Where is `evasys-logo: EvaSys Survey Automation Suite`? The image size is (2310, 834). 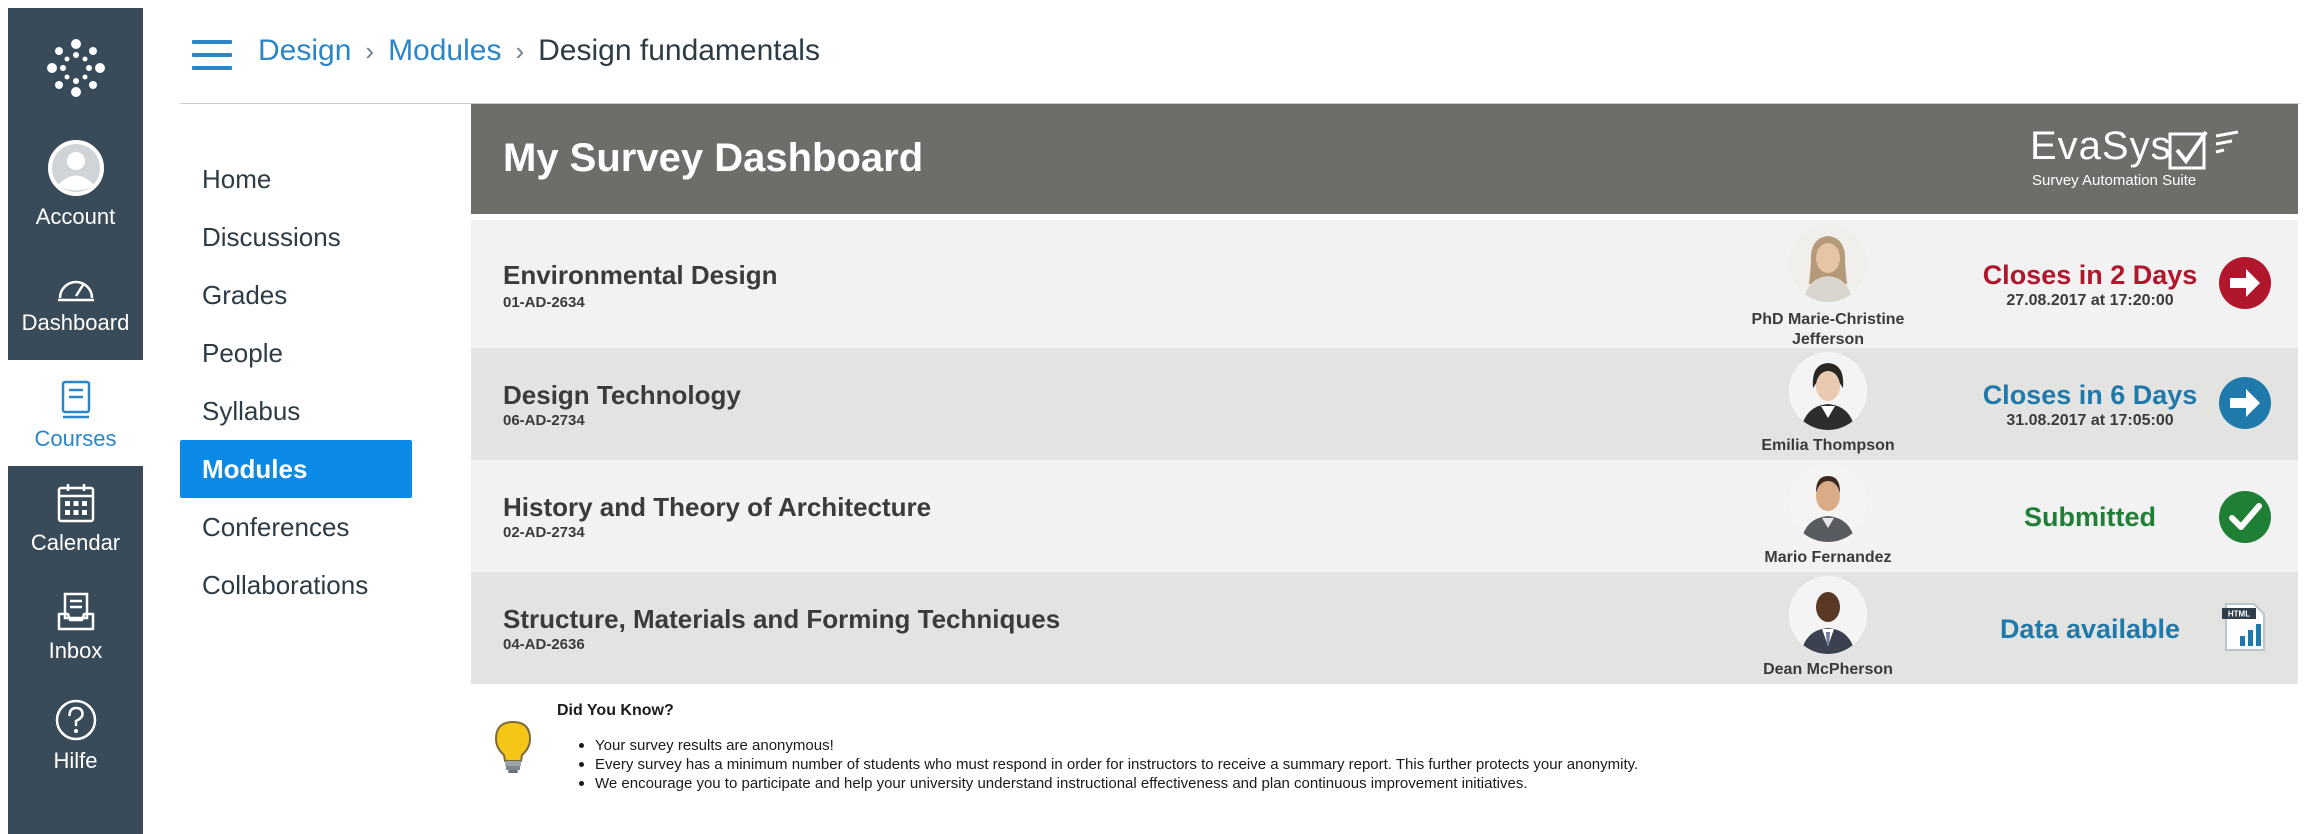
evasys-logo: EvaSys Survey Automation Suite is located at coordinates (2145, 159).